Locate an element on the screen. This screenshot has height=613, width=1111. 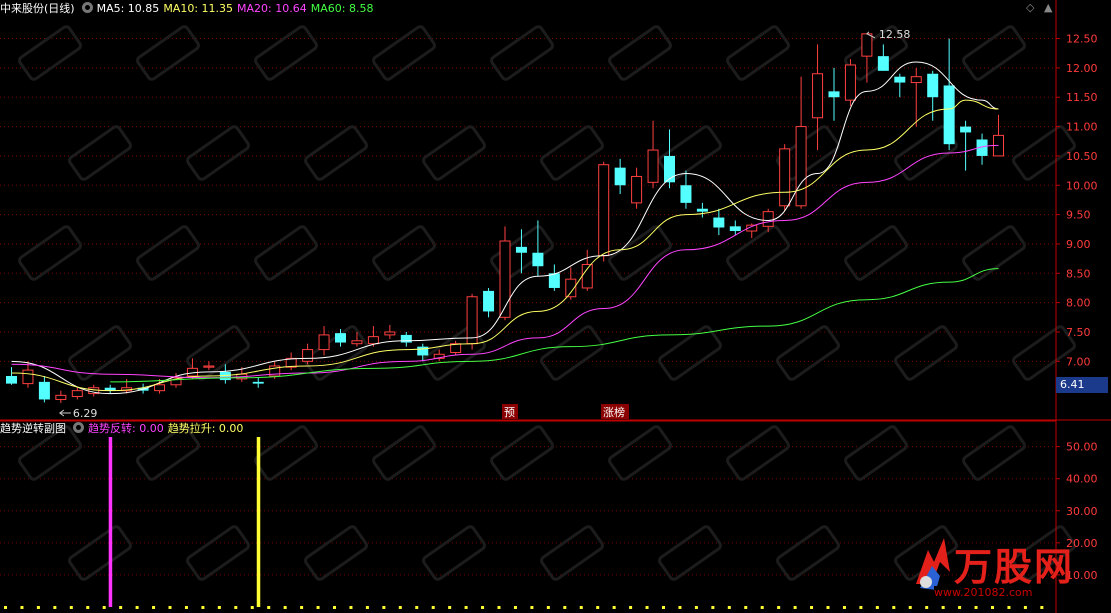
marker-yu: 预 is located at coordinates (509, 412).